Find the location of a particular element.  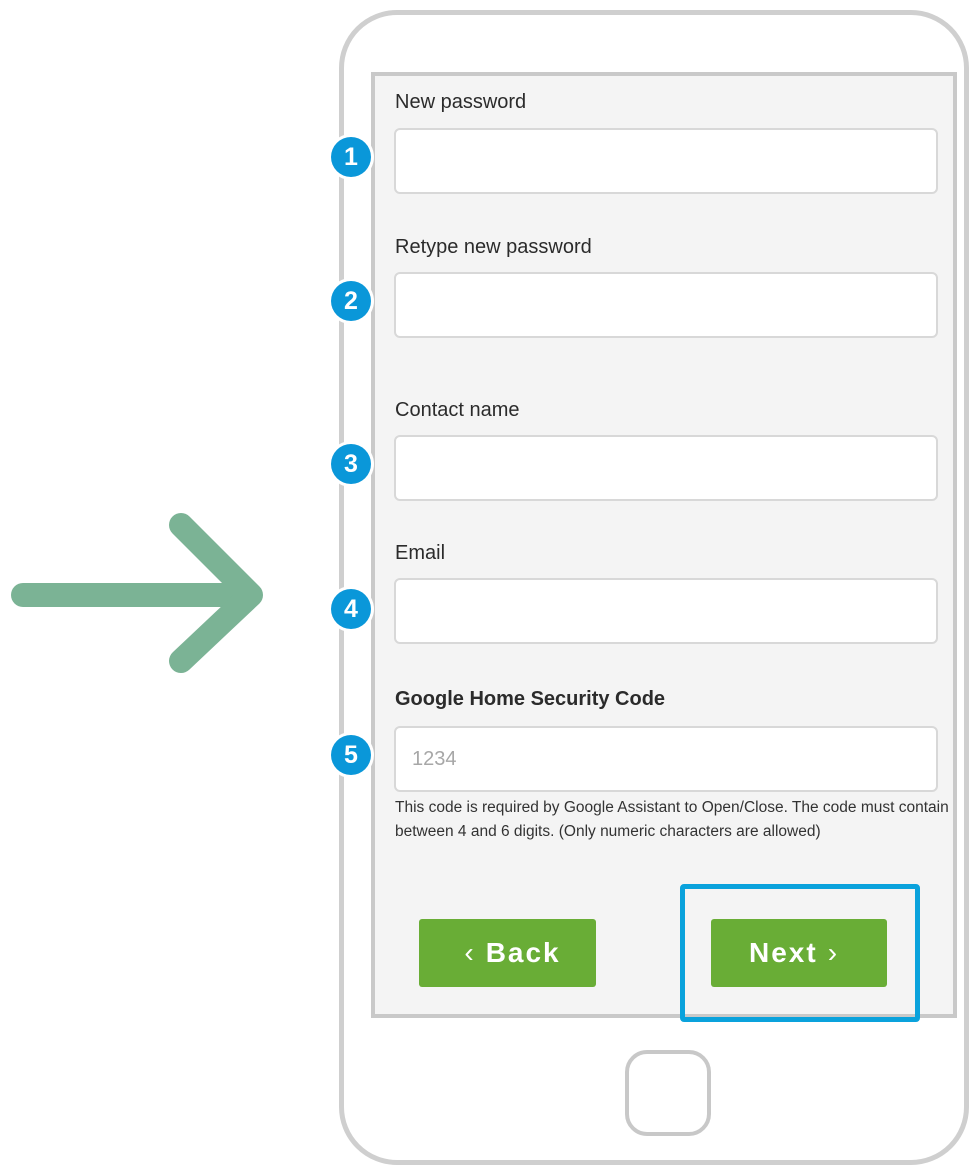

new-password-input is located at coordinates (666, 161).